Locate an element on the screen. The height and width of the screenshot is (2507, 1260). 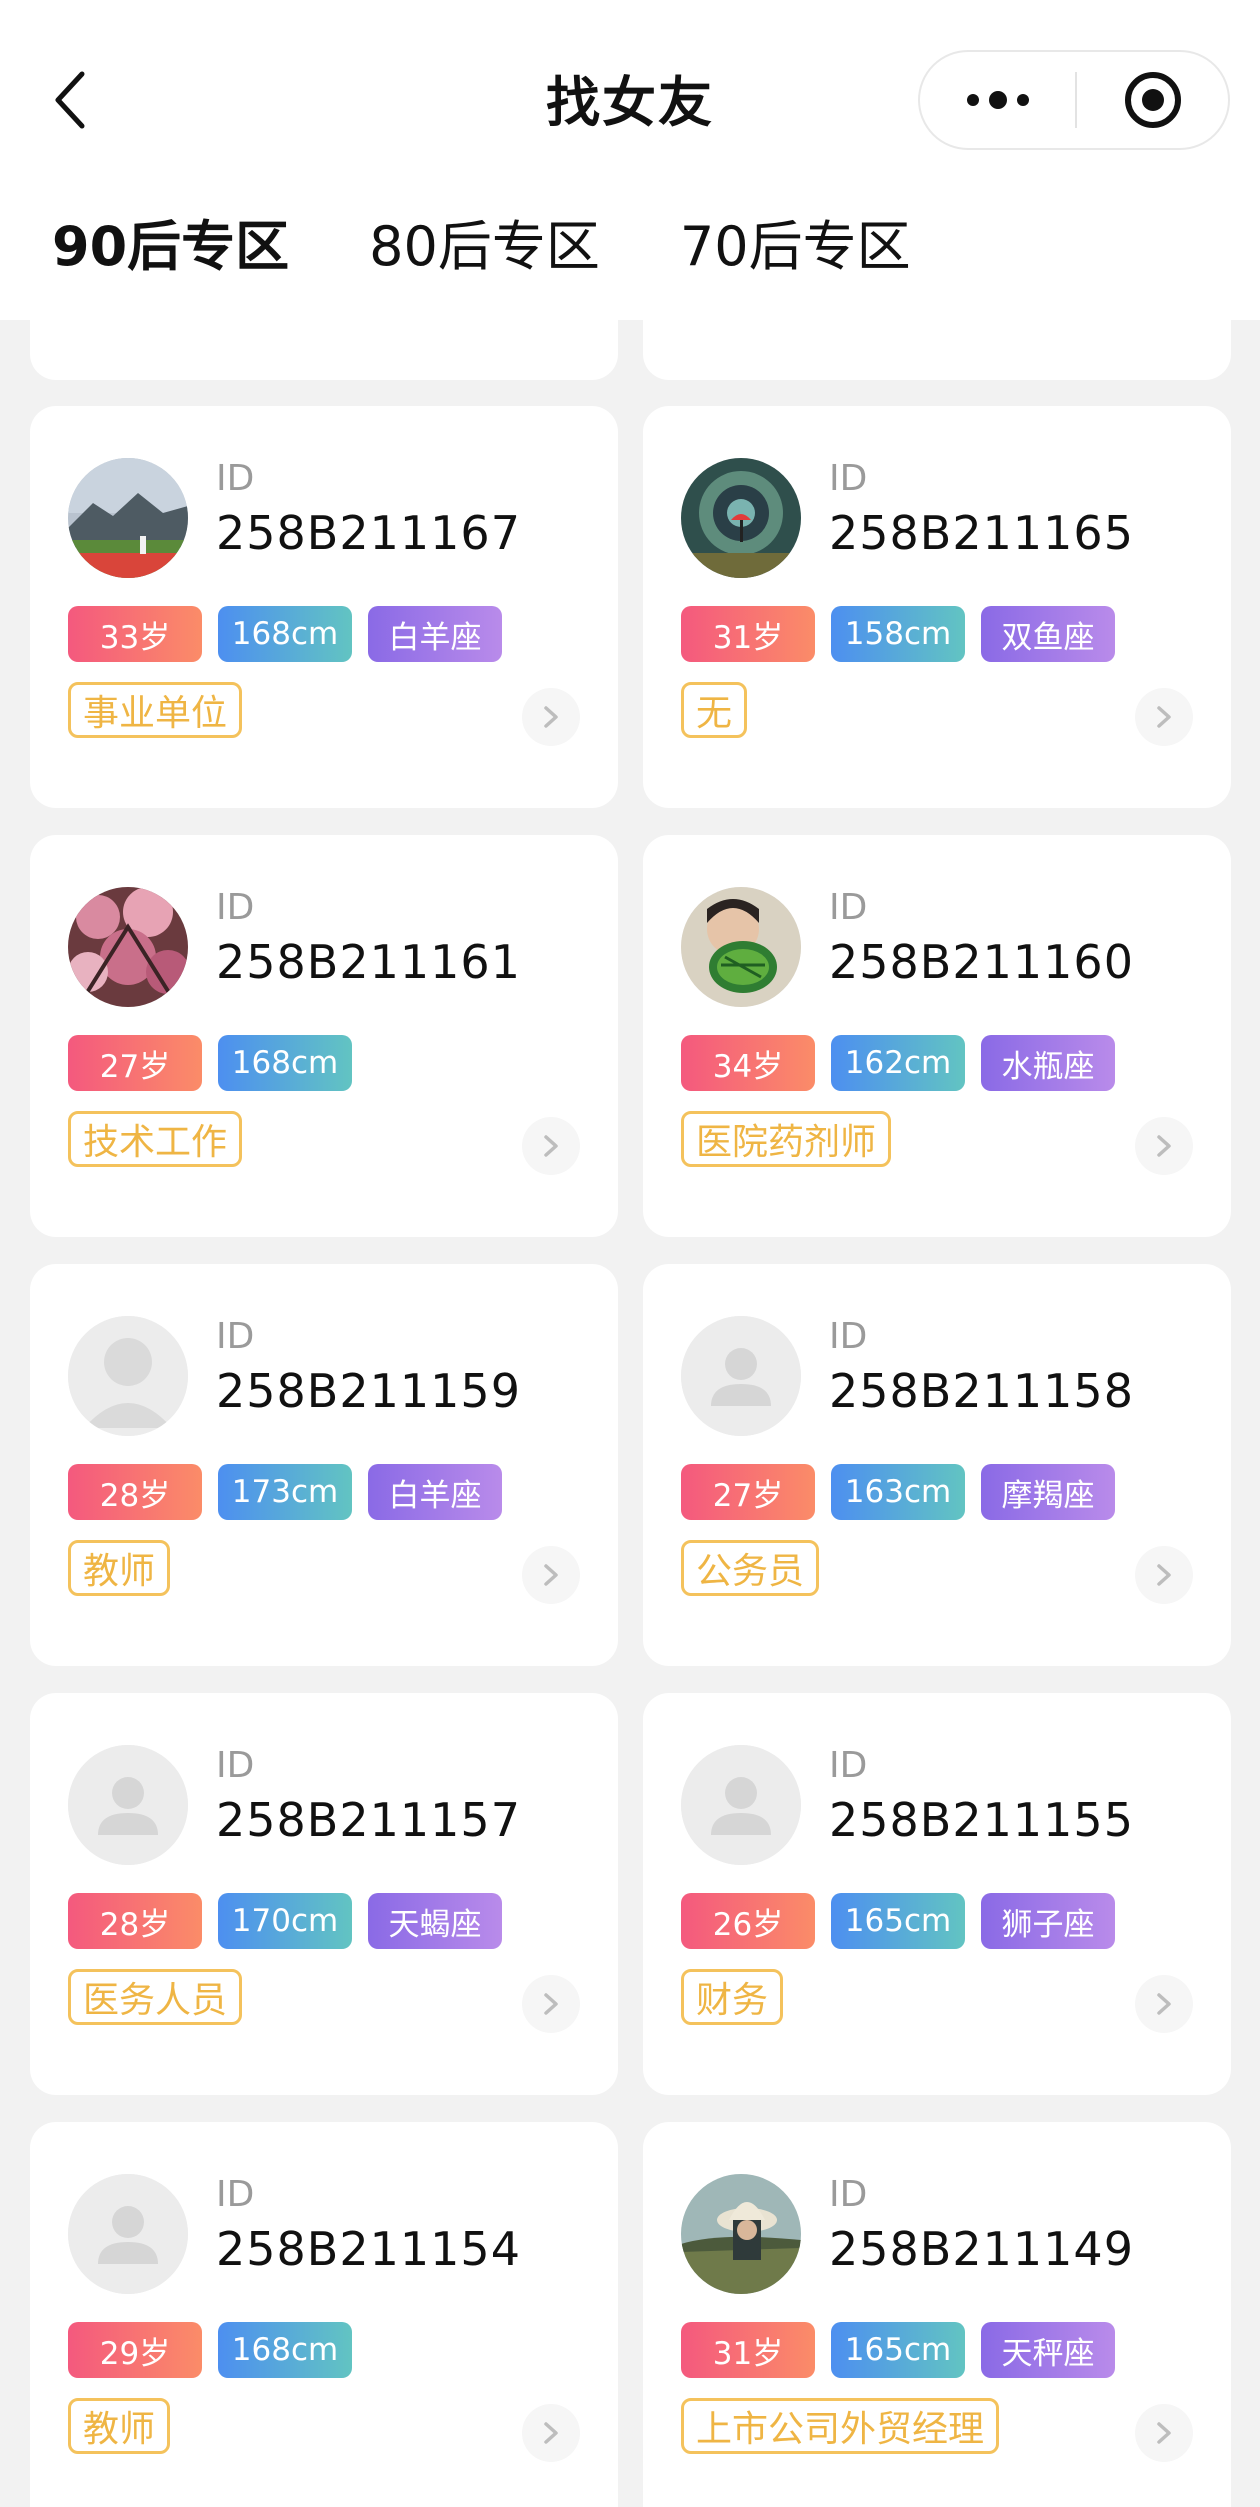
profile-card: ID 258B211157 28岁 170cm 天蝎座 医务人员 is located at coordinates (324, 1894).